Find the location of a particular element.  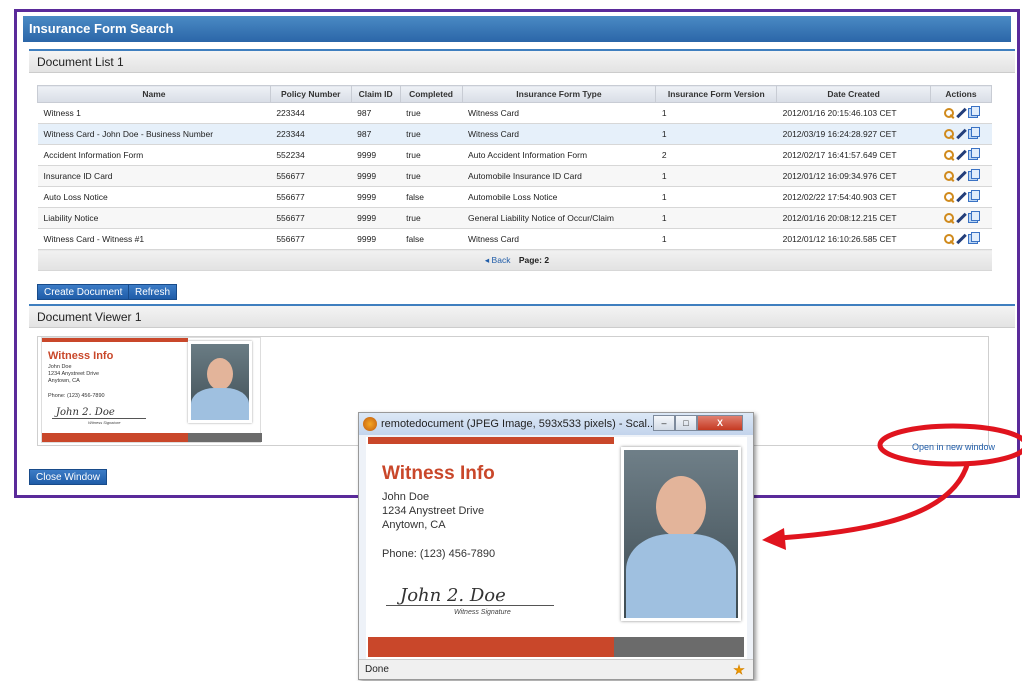

card-phone: Phone: (123) 456-7890 is located at coordinates (439, 554).